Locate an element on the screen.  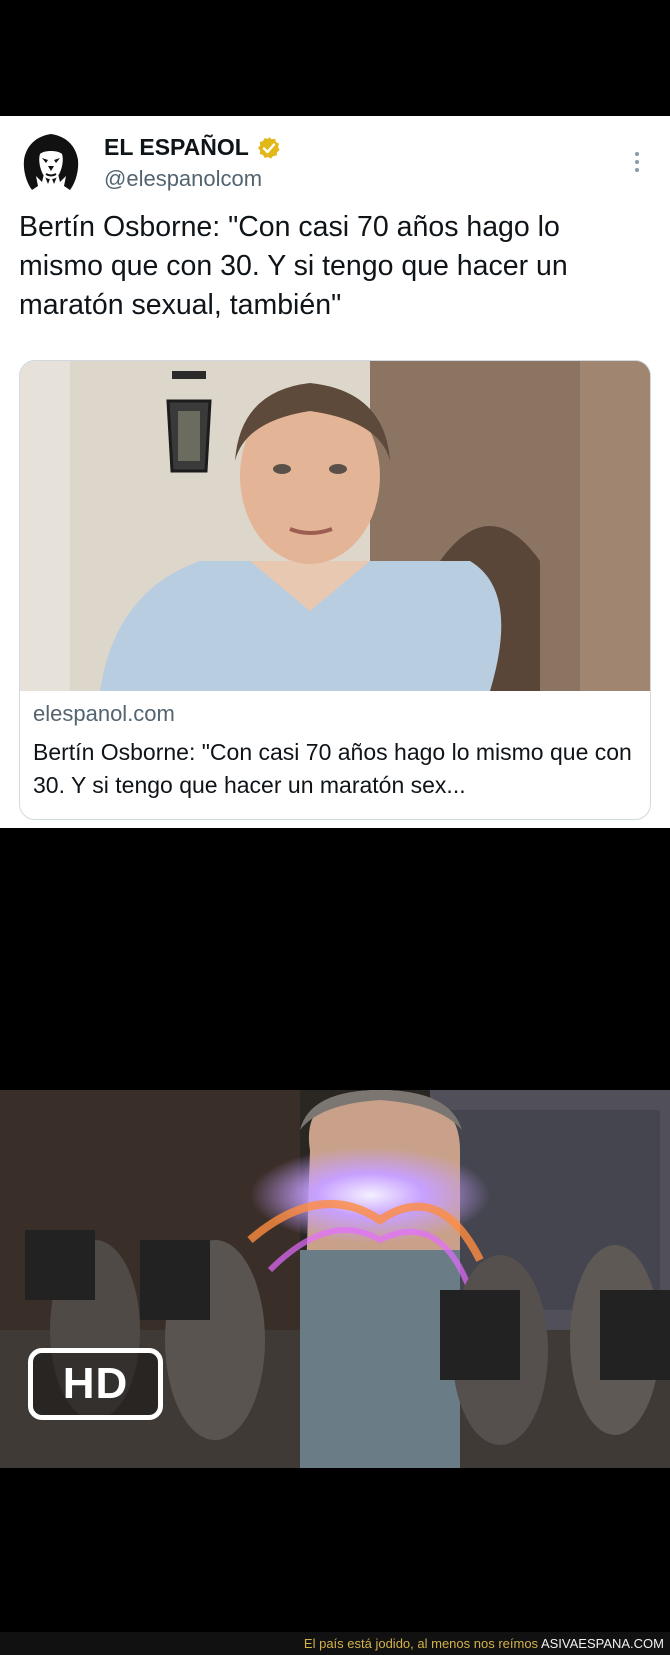
hd-badge: HD is located at coordinates (95, 1384).